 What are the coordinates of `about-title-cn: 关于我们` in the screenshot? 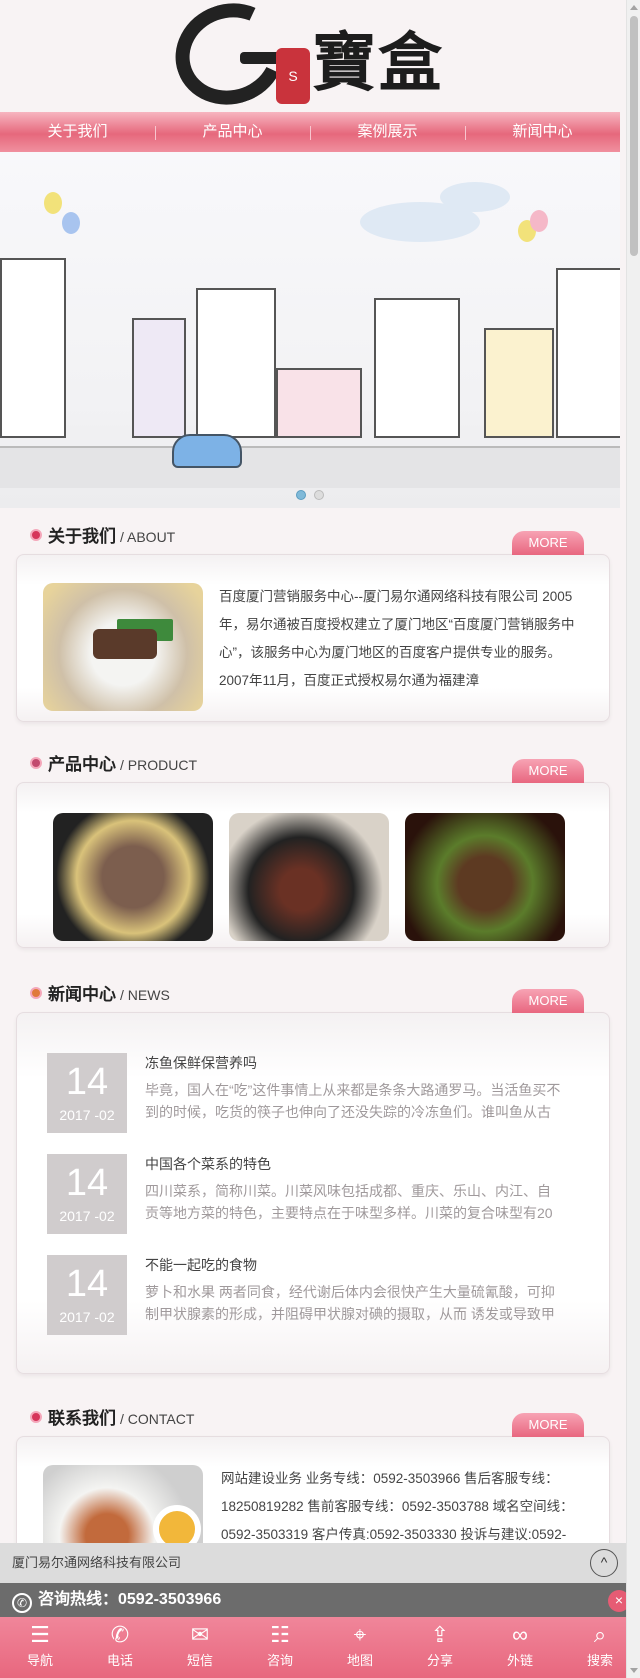 It's located at (82, 536).